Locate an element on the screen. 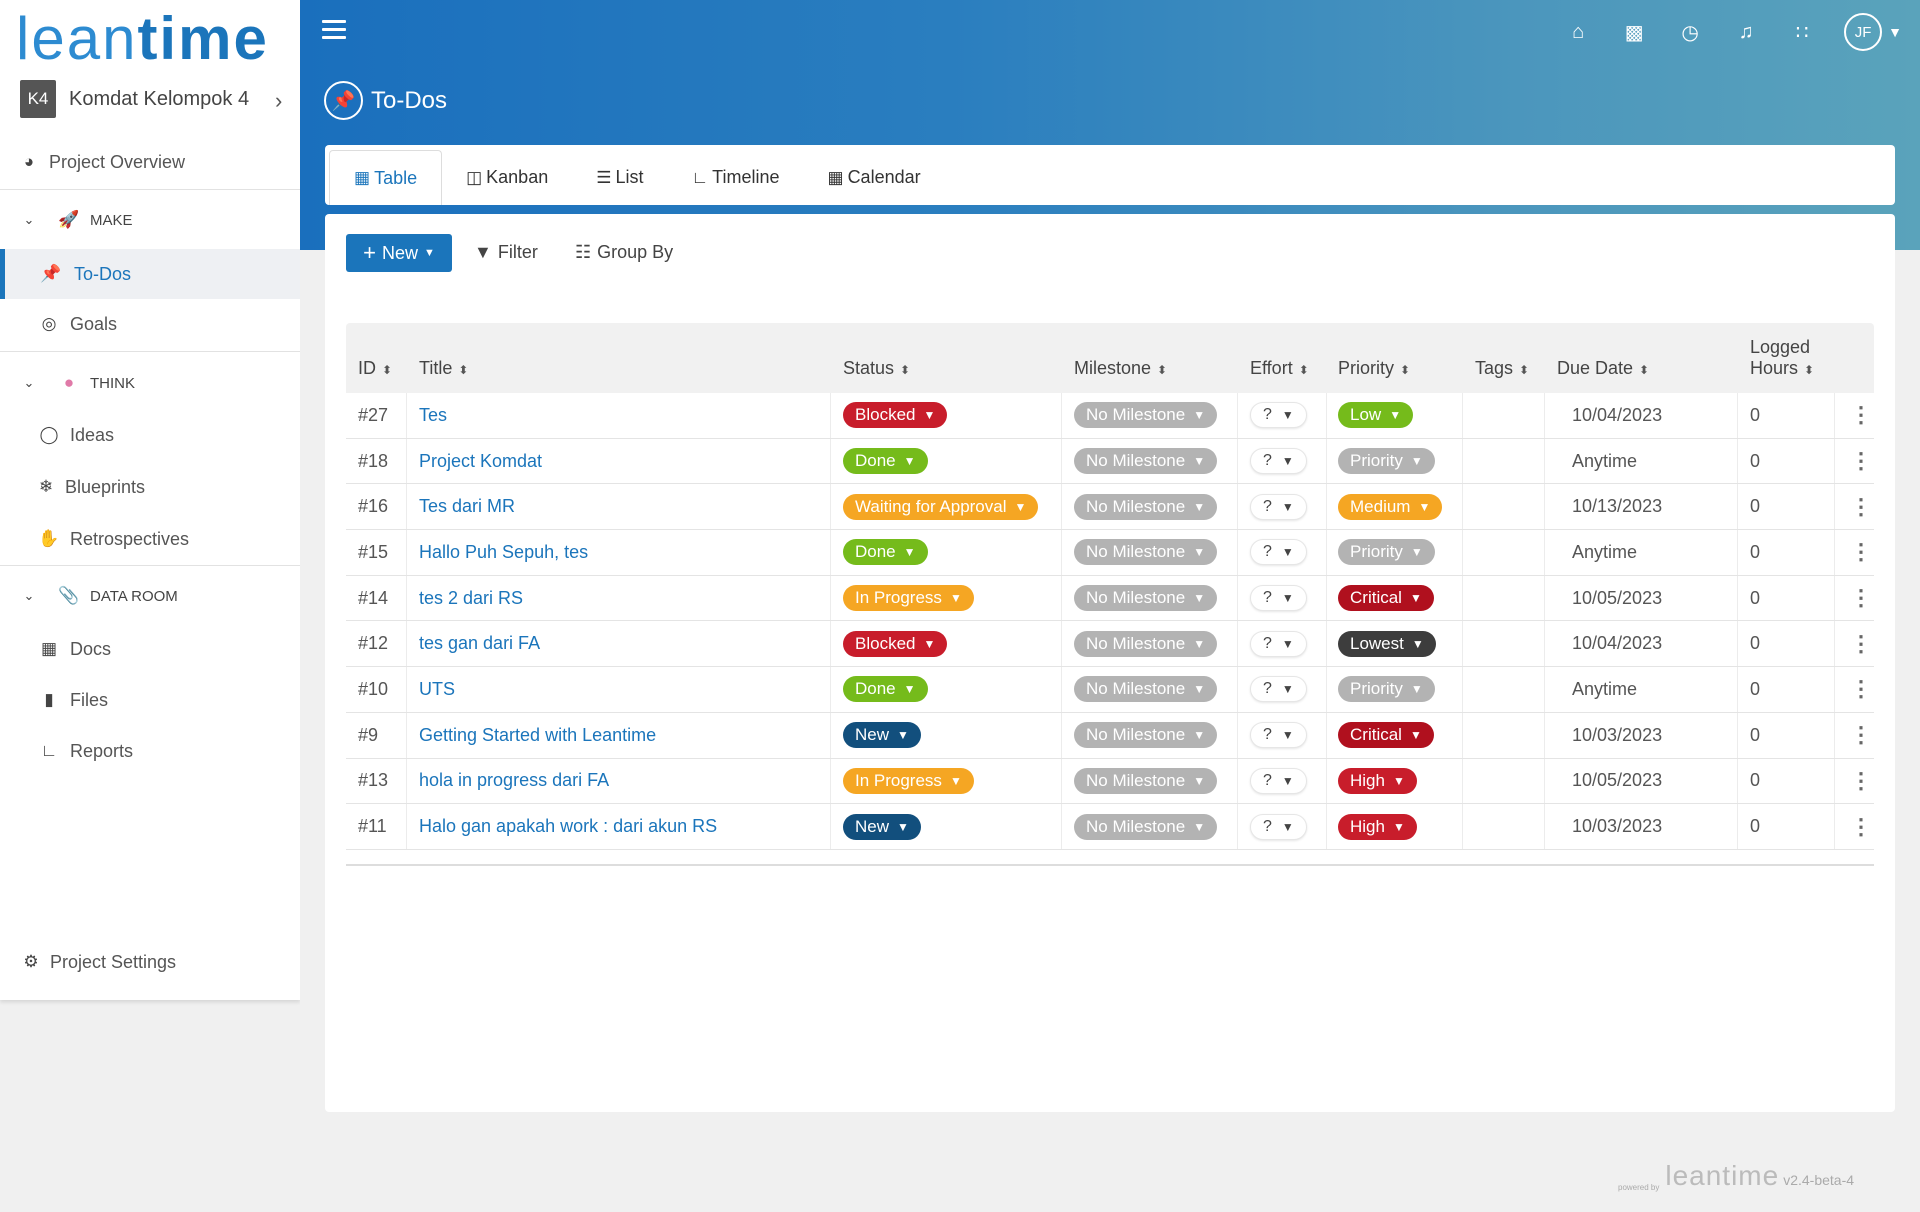 The image size is (1920, 1212). column-header-milestone: Milestone ⬍ is located at coordinates (1120, 369).